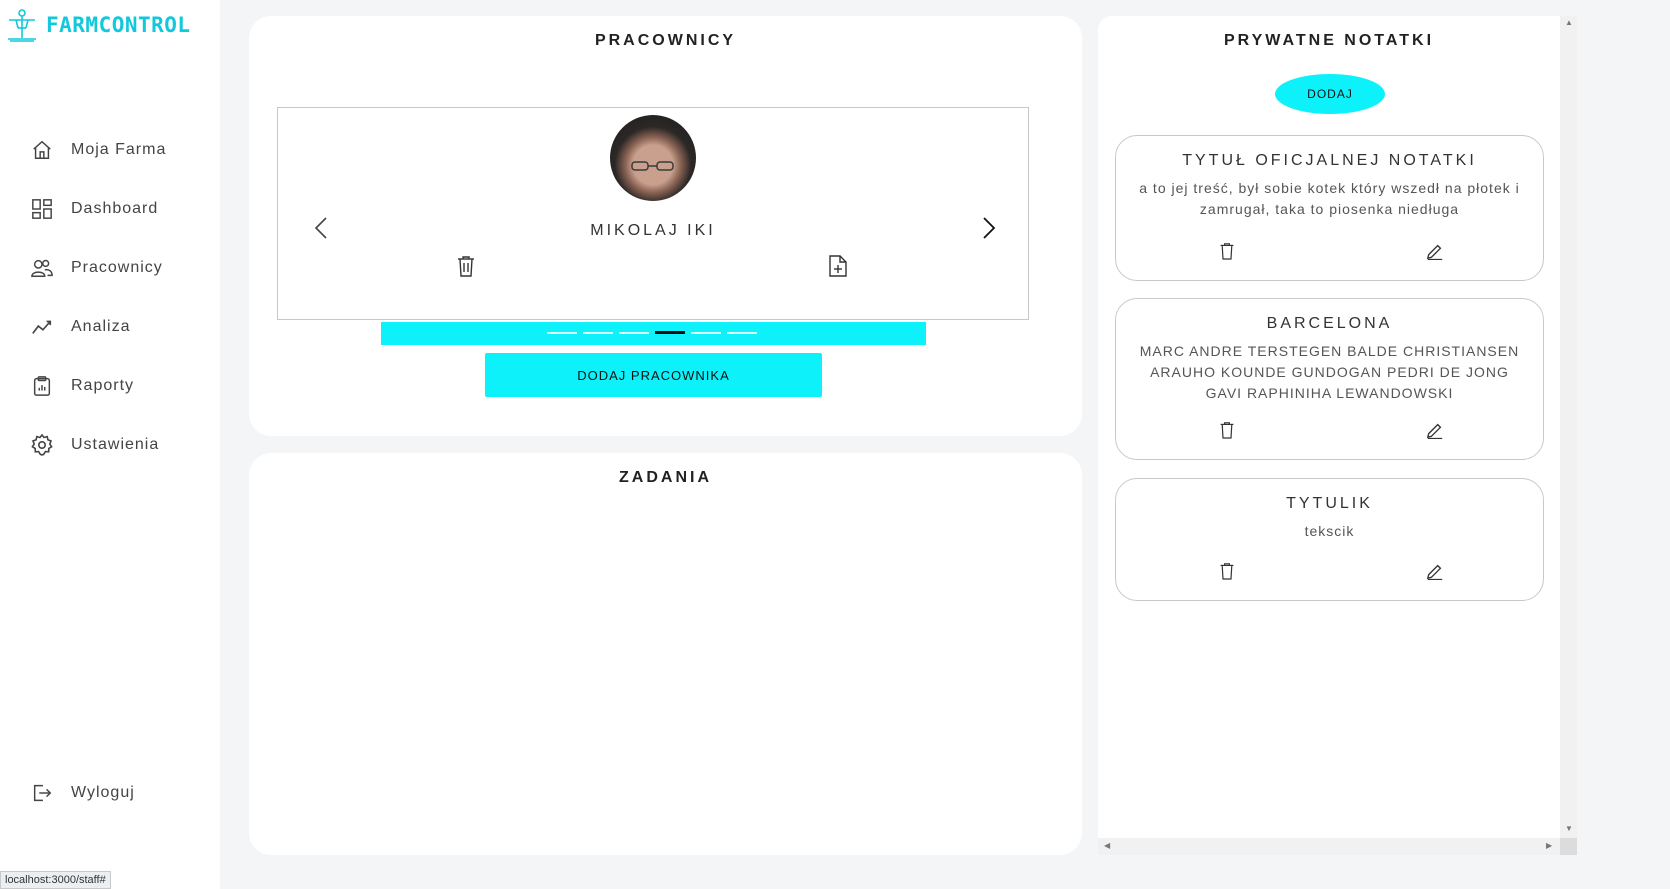  I want to click on gear-icon, so click(42, 445).